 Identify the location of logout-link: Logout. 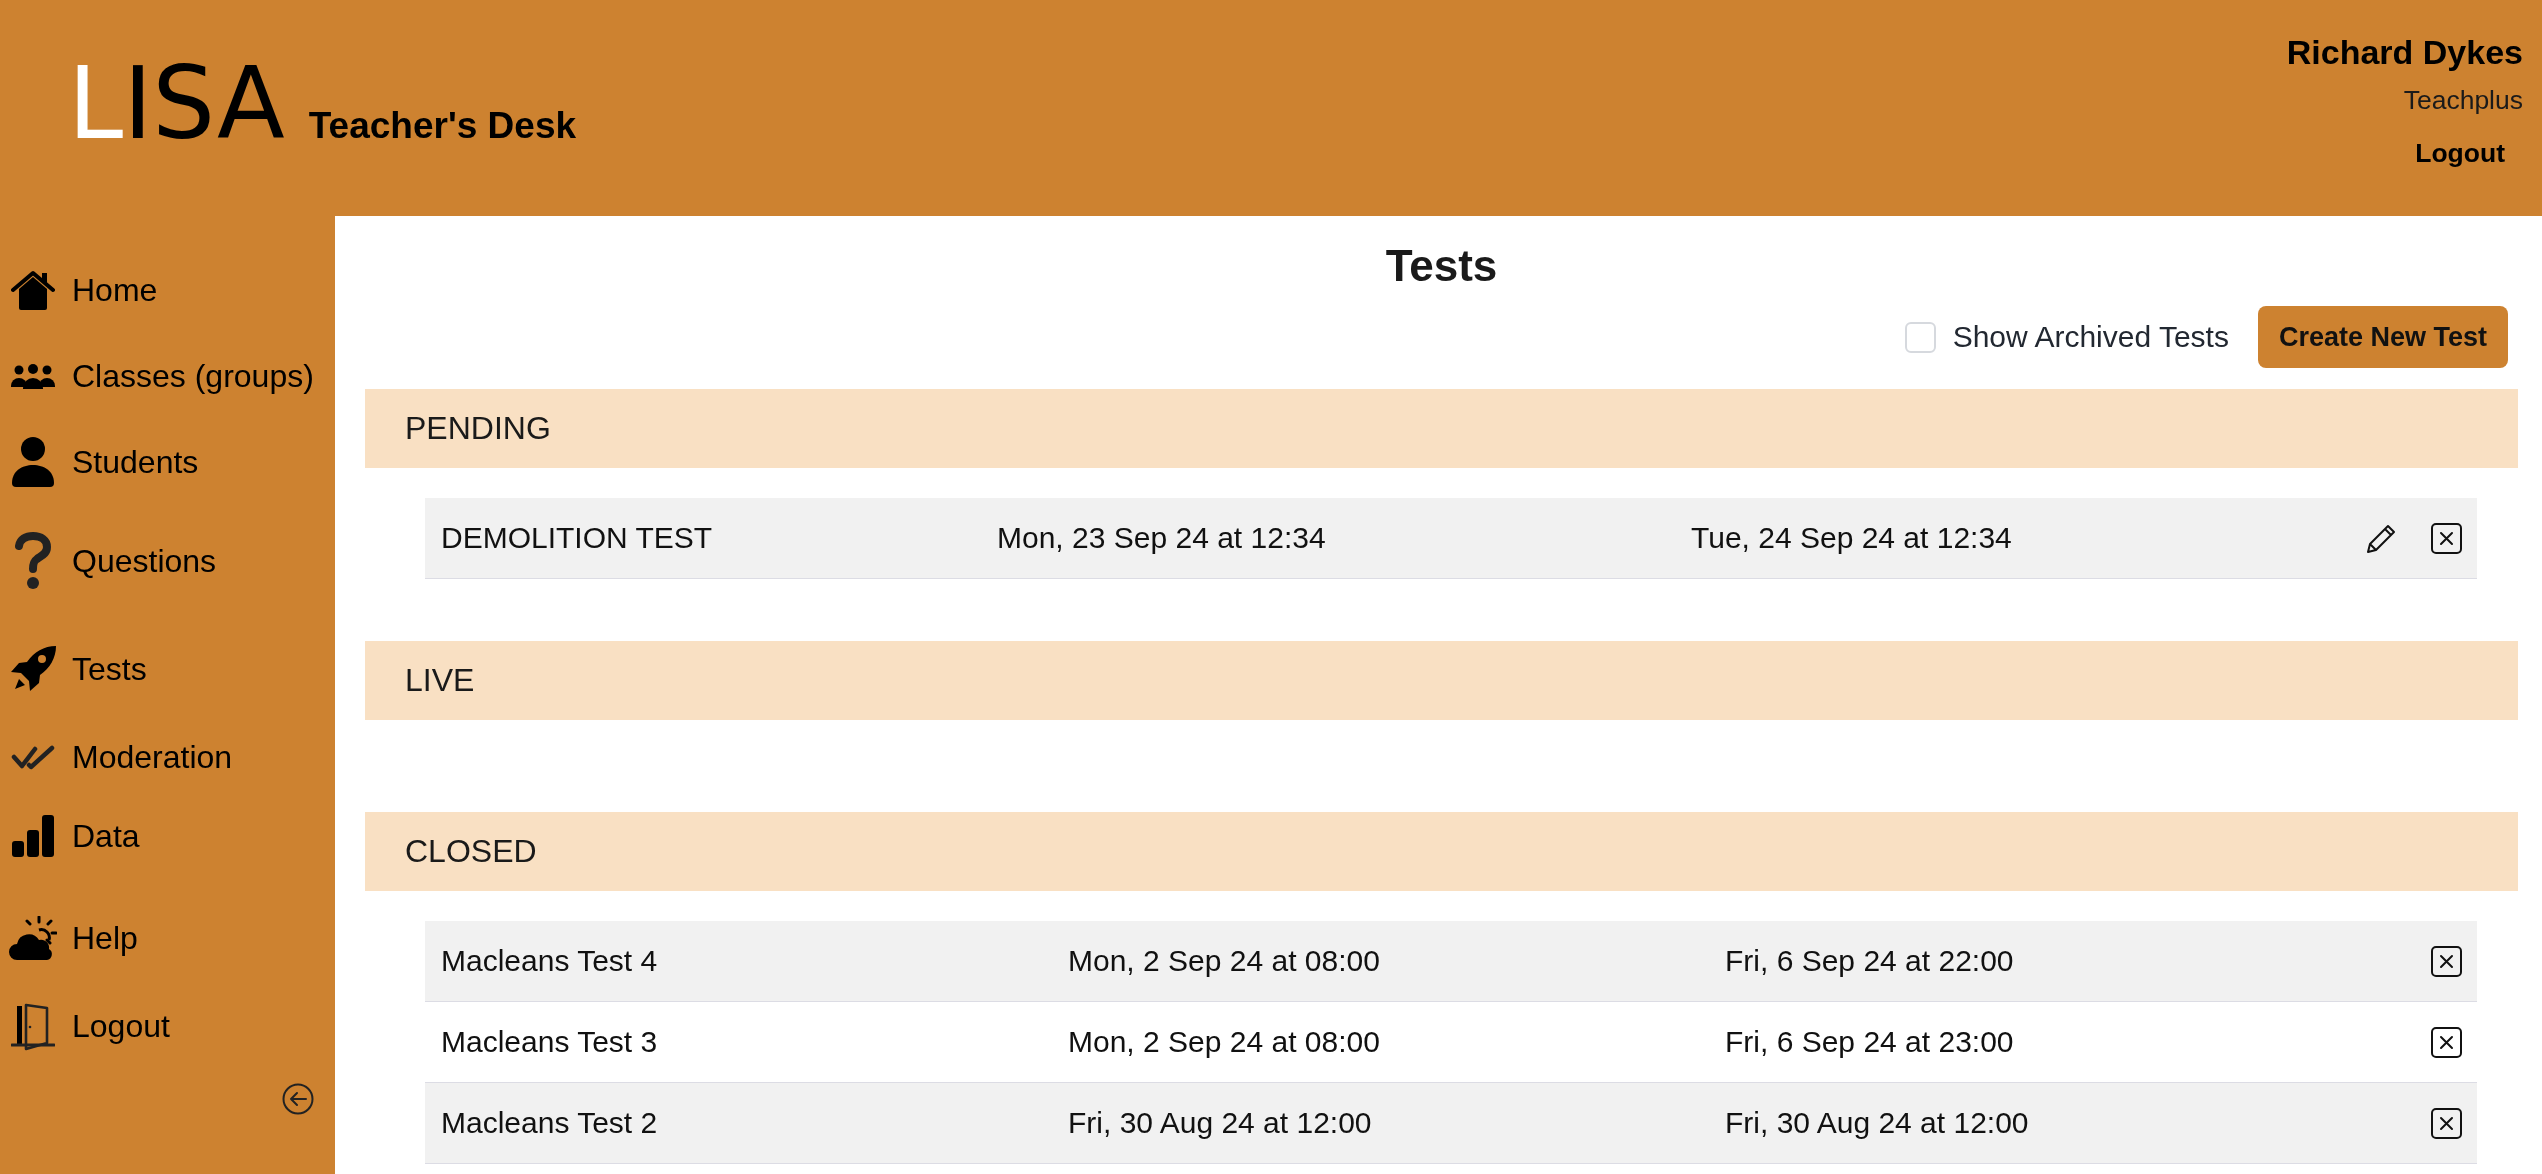
(2460, 153).